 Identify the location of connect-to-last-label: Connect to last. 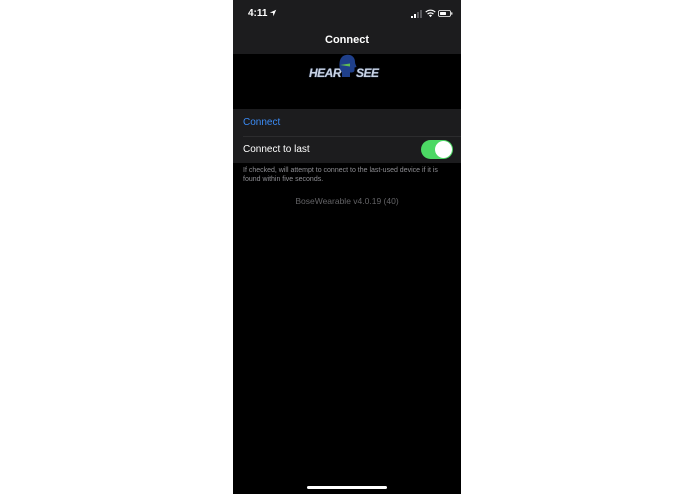
(276, 149).